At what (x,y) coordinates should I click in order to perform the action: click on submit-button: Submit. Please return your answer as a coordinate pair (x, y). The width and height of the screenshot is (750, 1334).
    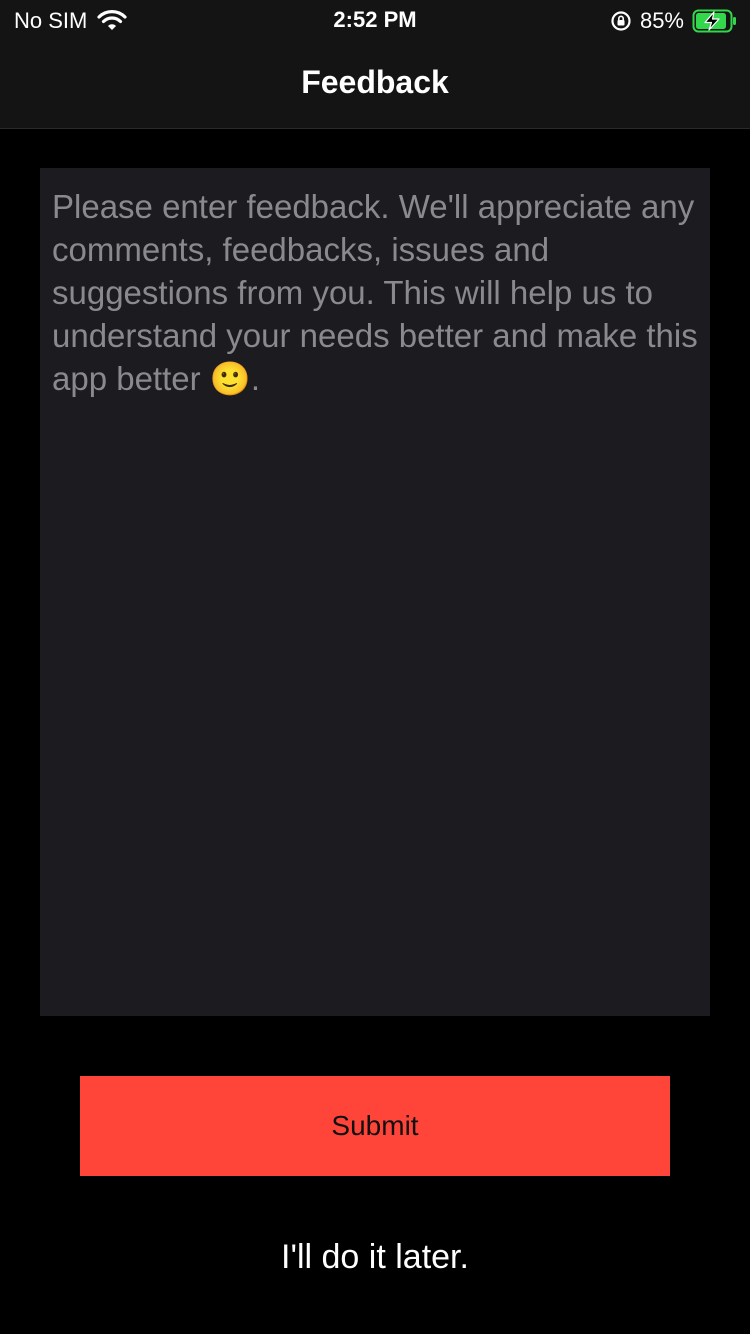
    Looking at the image, I should click on (375, 1126).